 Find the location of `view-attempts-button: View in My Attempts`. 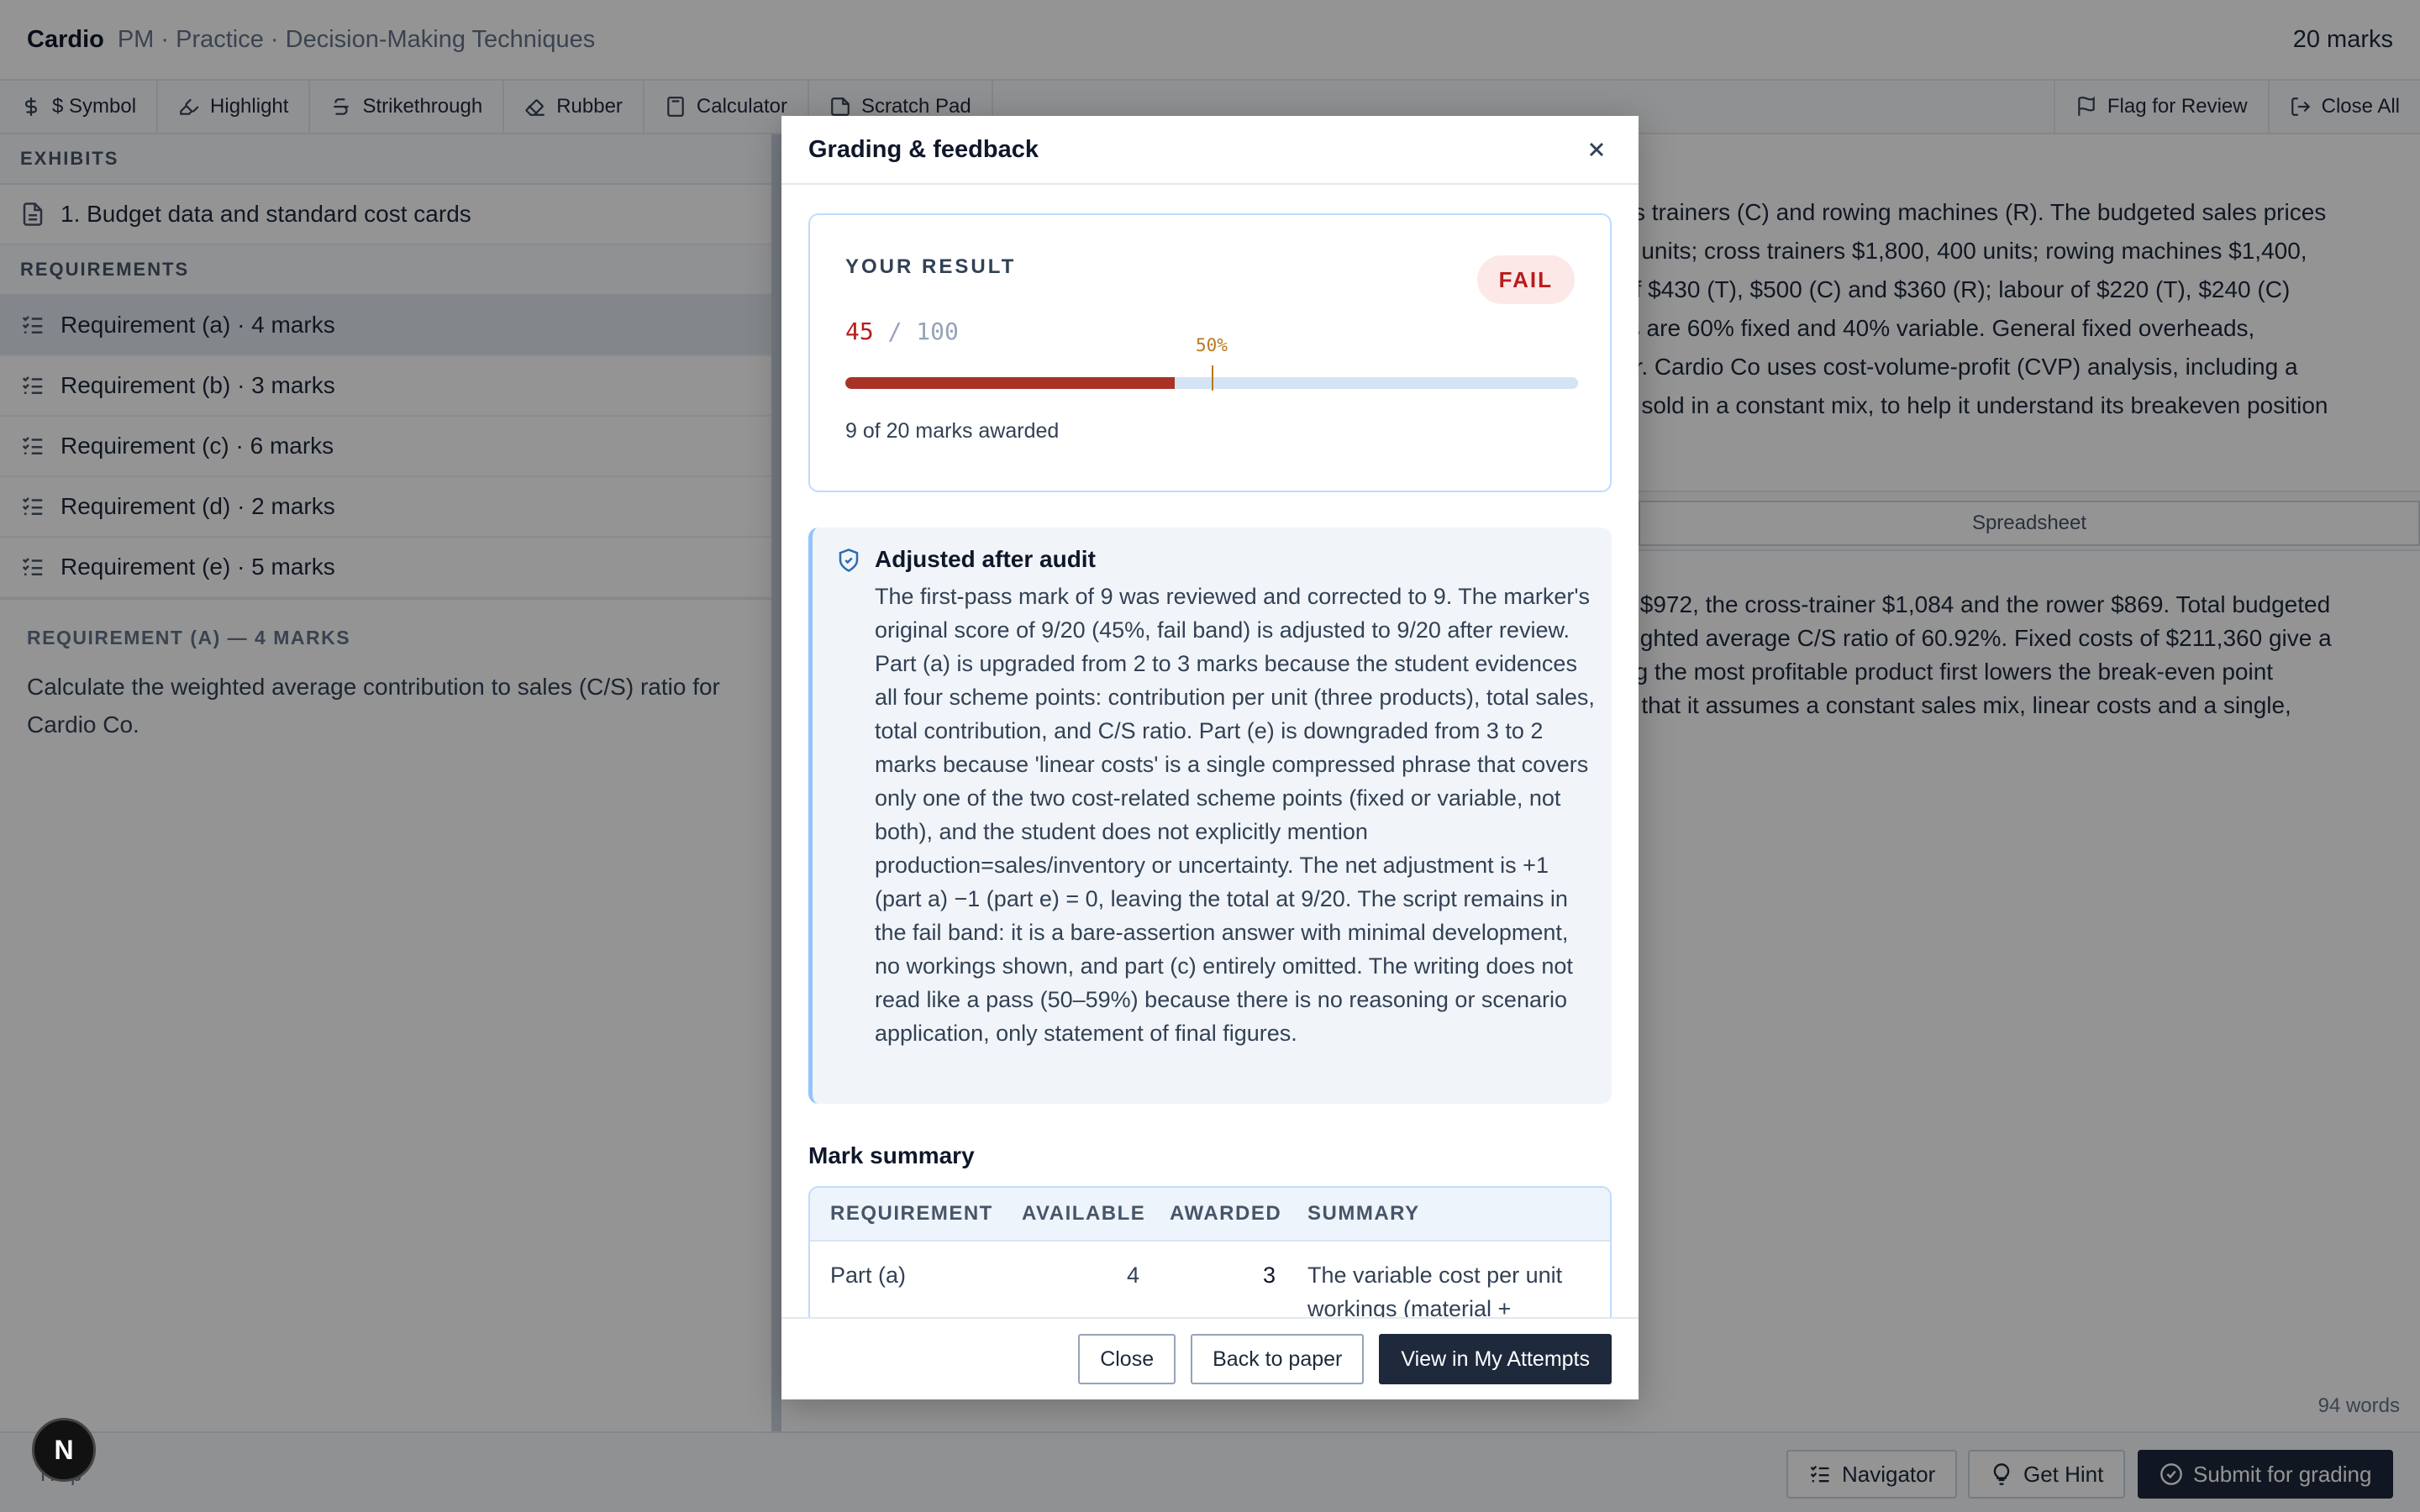

view-attempts-button: View in My Attempts is located at coordinates (1496, 1359).